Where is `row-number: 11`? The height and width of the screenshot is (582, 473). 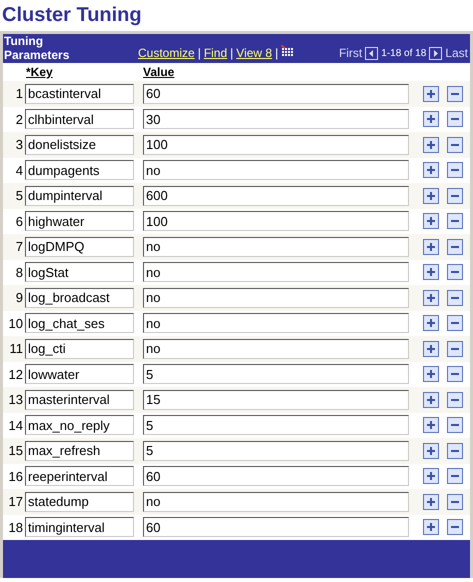
row-number: 11 is located at coordinates (16, 349).